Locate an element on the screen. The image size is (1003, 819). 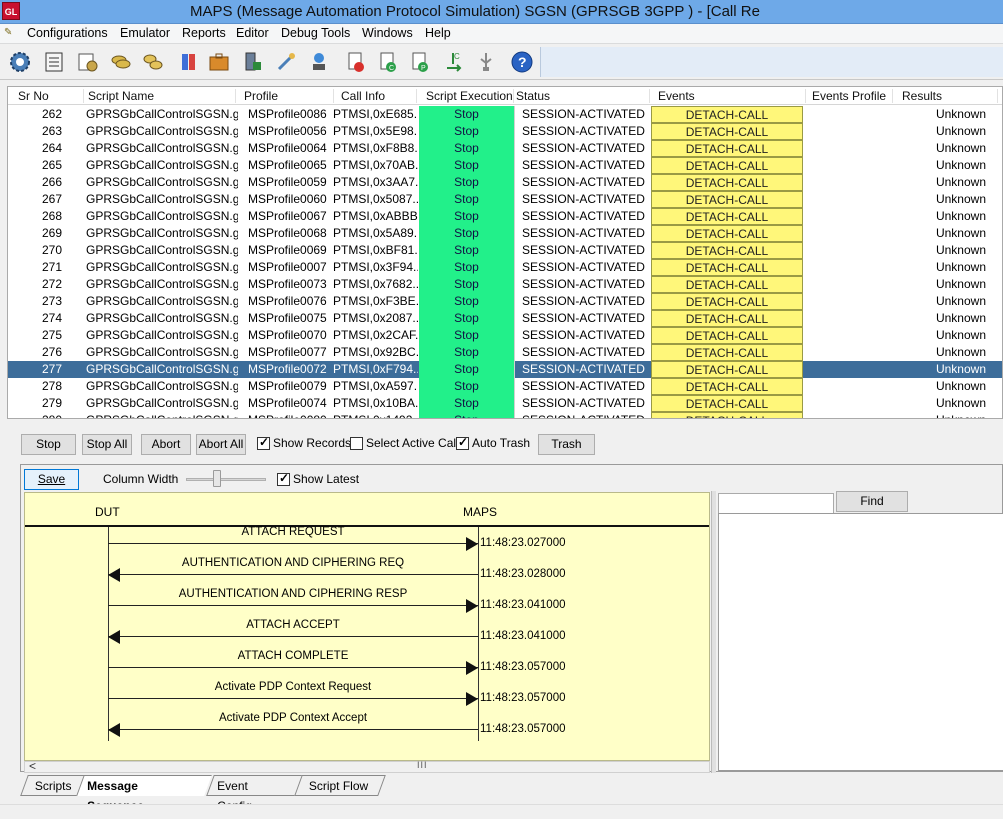
find-input is located at coordinates (776, 503).